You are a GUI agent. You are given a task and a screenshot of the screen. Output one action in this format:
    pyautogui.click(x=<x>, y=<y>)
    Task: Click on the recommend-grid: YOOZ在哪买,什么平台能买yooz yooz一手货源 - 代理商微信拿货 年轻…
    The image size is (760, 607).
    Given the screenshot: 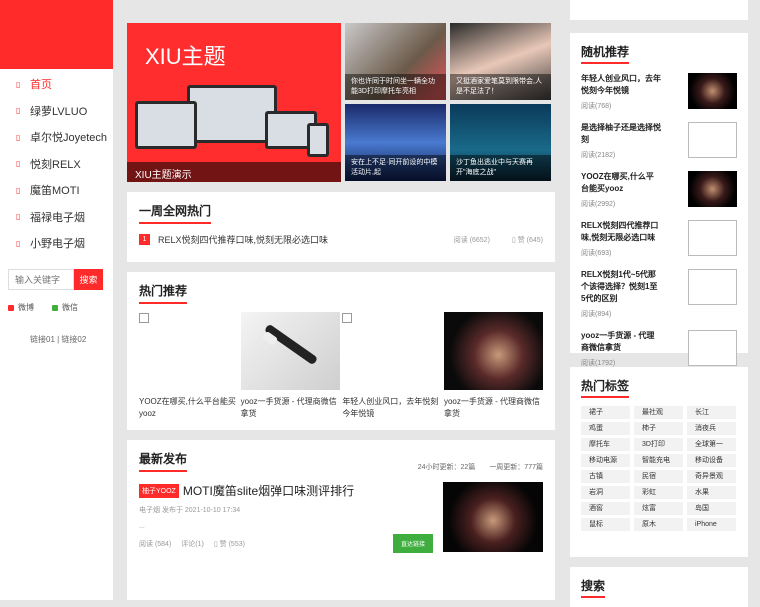 What is the action you would take?
    pyautogui.click(x=341, y=366)
    